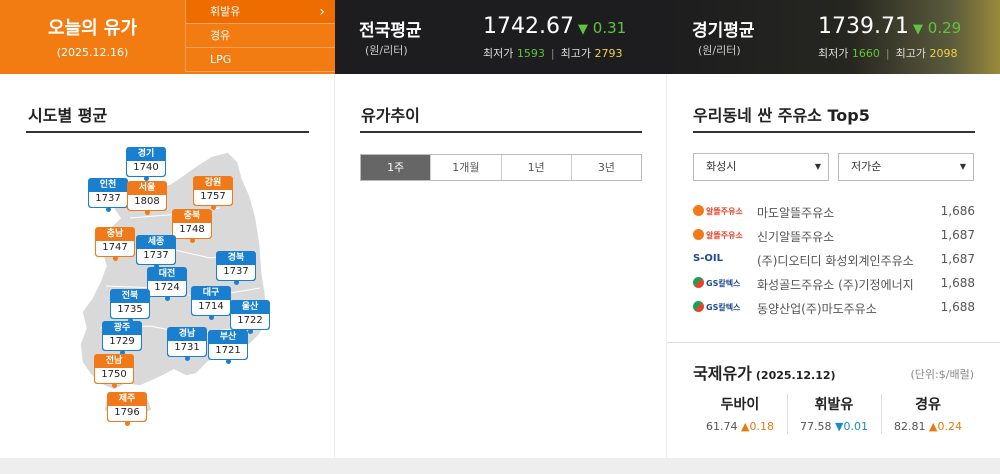 The width and height of the screenshot is (1000, 474). Describe the element at coordinates (740, 415) in the screenshot. I see `intl-dubai: 두바이 61.74 ▲0.18` at that location.